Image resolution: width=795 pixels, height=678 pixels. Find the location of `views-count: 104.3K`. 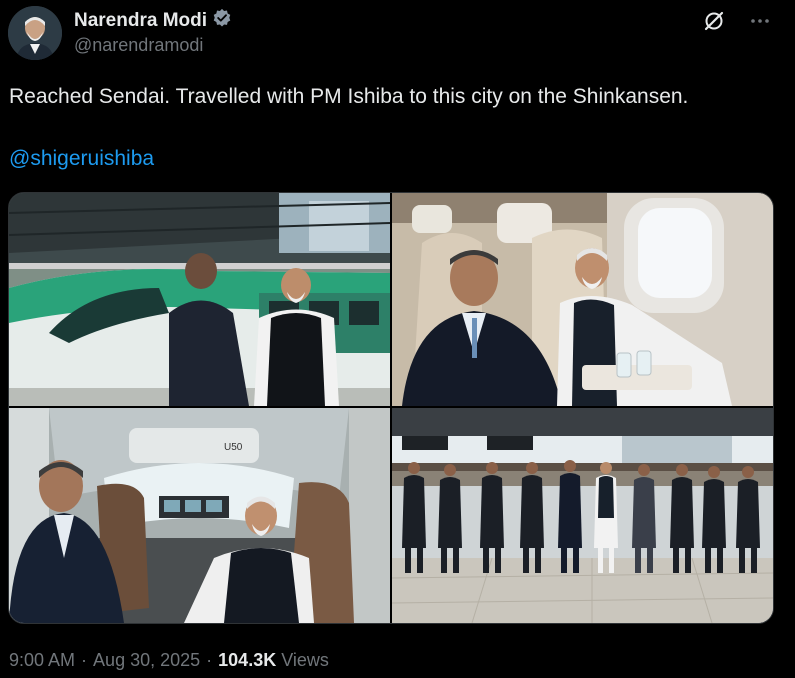

views-count: 104.3K is located at coordinates (247, 660).